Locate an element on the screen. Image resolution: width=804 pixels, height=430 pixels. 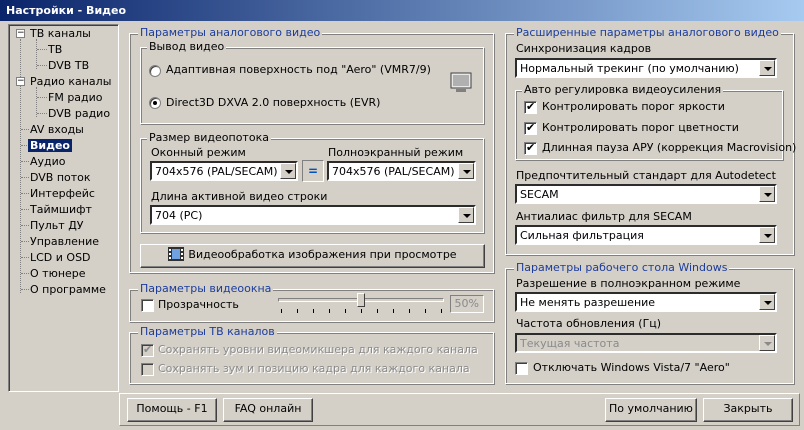
fullscreen-mode-select: 704x576 (PAL/SECAM) is located at coordinates (401, 171).